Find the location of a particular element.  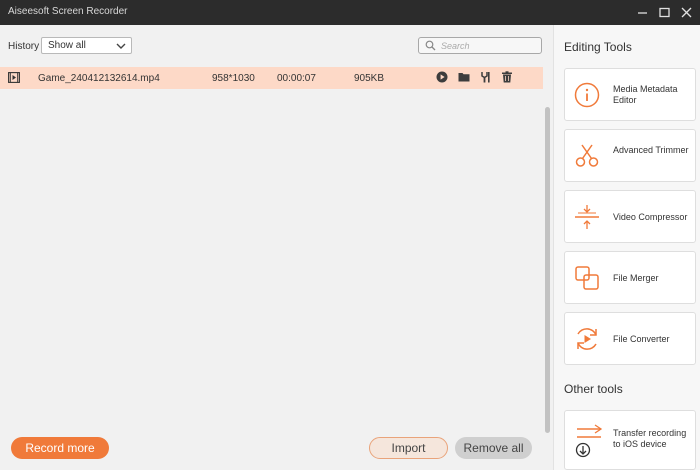

search-box is located at coordinates (480, 45).